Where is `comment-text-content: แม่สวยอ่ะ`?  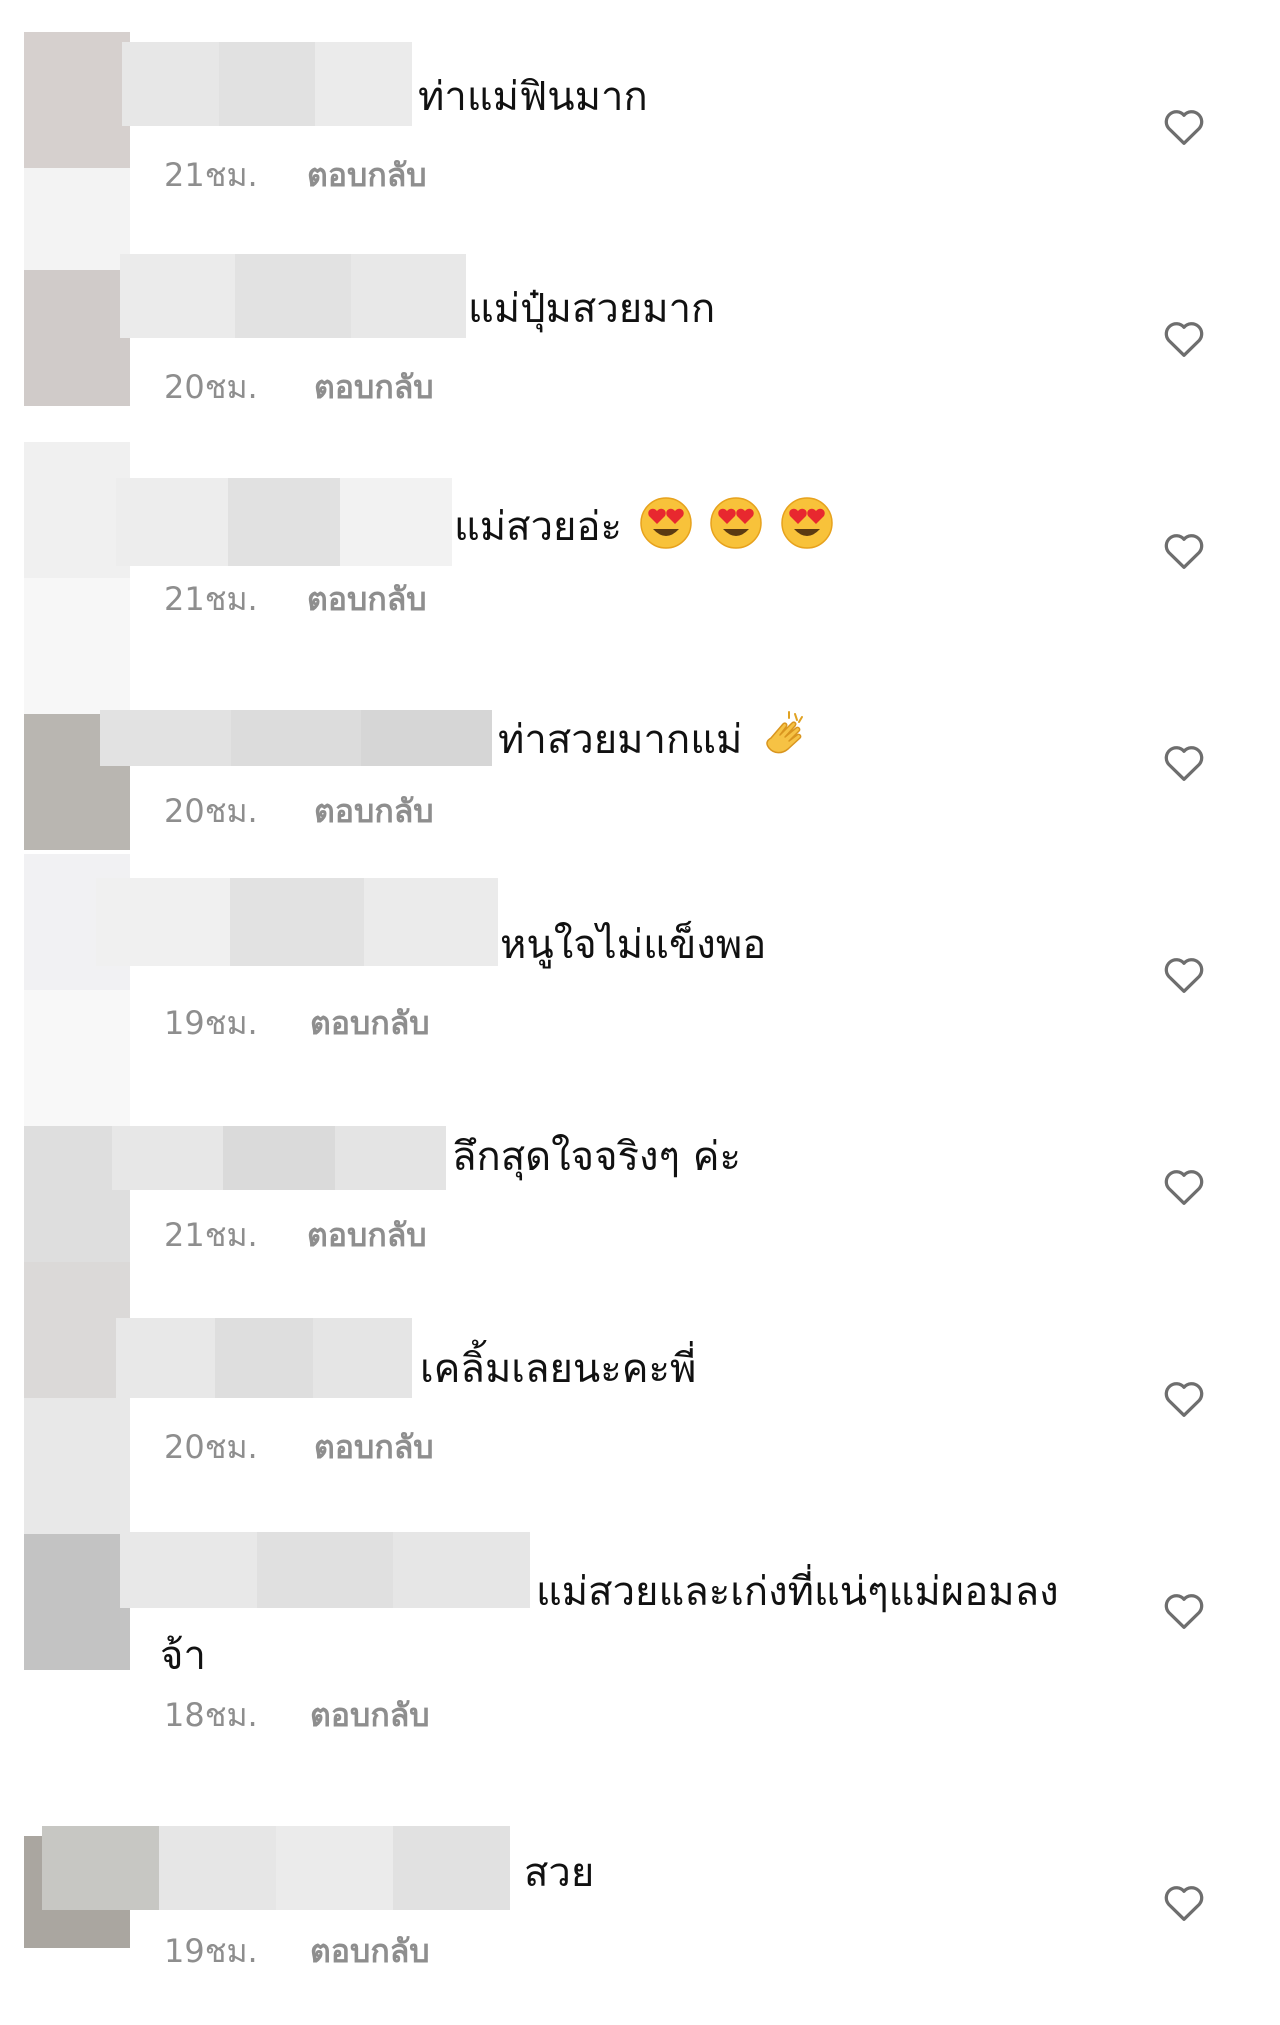 comment-text-content: แม่สวยอ่ะ is located at coordinates (538, 527).